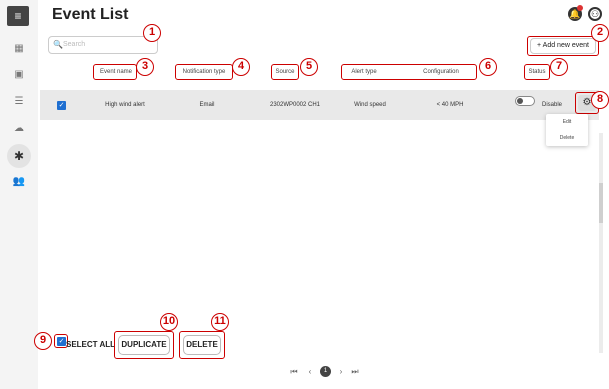 The width and height of the screenshot is (609, 389). Describe the element at coordinates (18, 16) in the screenshot. I see `menu-icon: ≡` at that location.